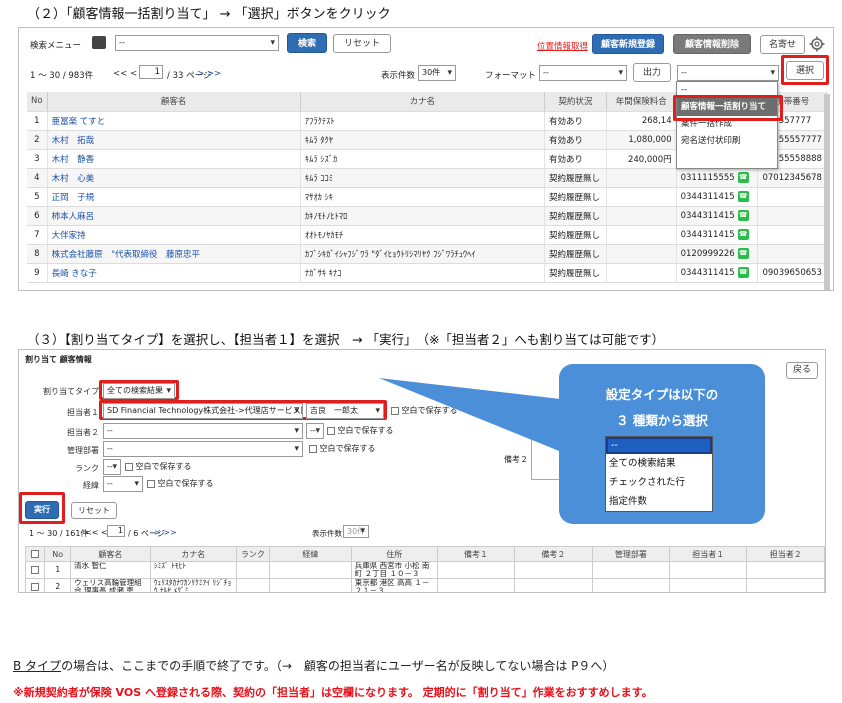  I want to click on type-select: 全ての検索結果, so click(139, 391).